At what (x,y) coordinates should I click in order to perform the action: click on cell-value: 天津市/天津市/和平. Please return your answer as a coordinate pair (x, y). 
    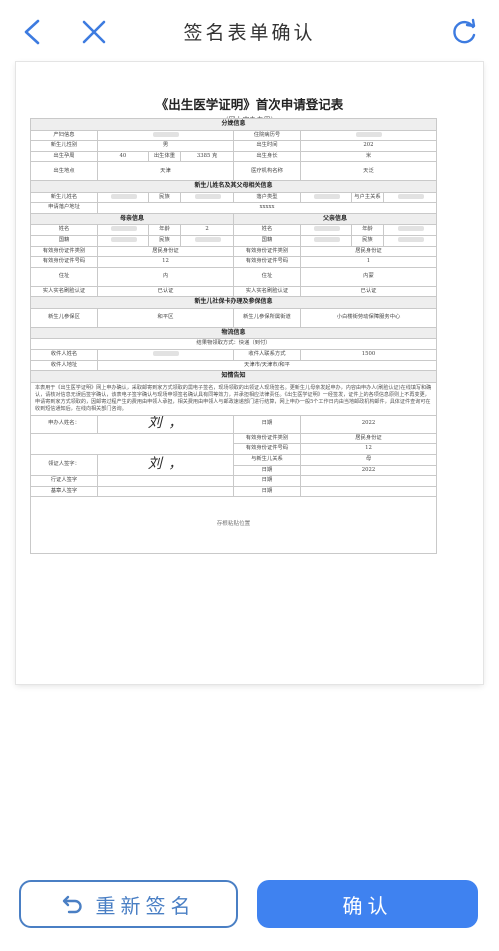
    Looking at the image, I should click on (267, 365).